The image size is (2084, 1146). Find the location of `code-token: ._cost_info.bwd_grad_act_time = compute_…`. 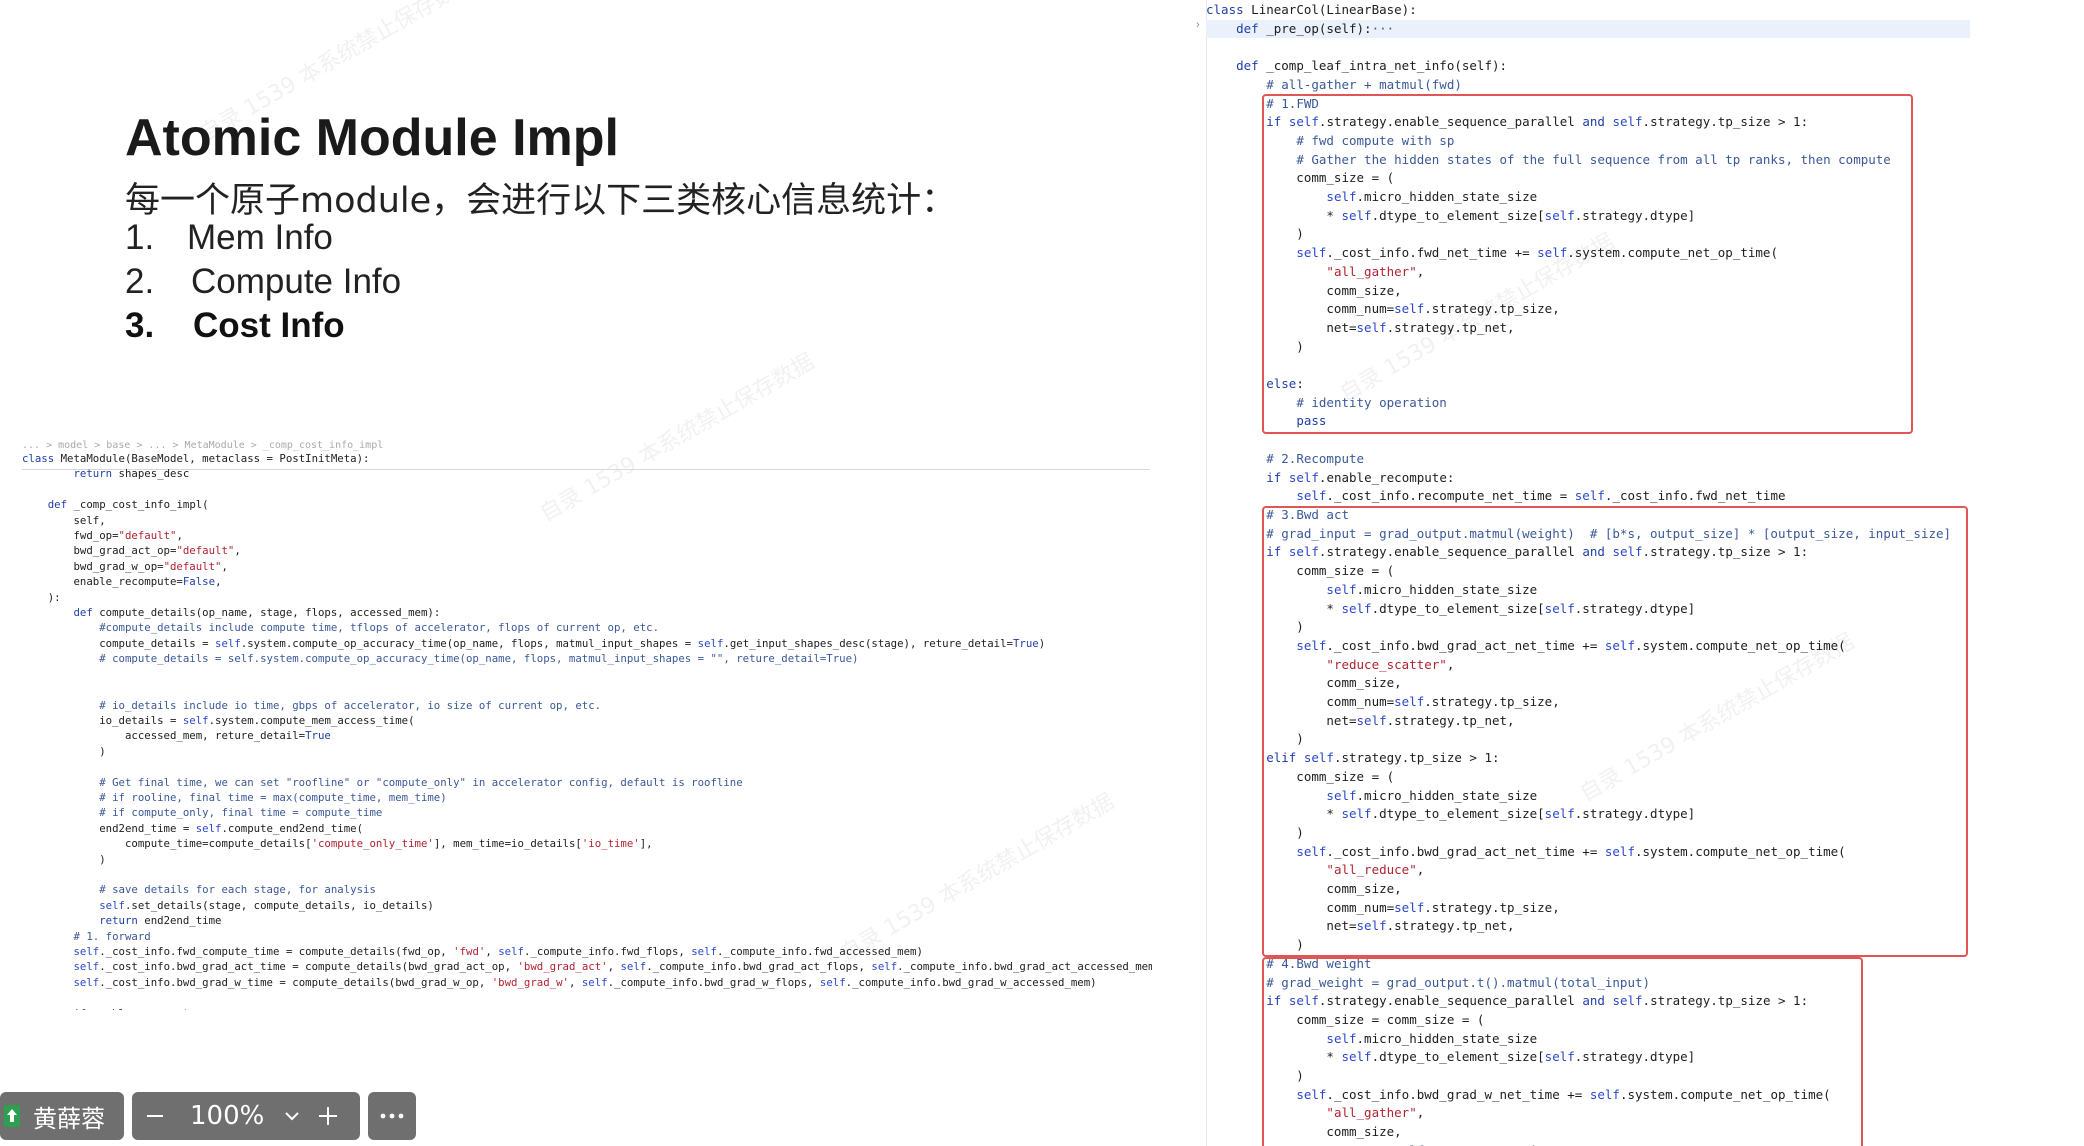

code-token: ._cost_info.bwd_grad_act_time = compute_… is located at coordinates (308, 967).